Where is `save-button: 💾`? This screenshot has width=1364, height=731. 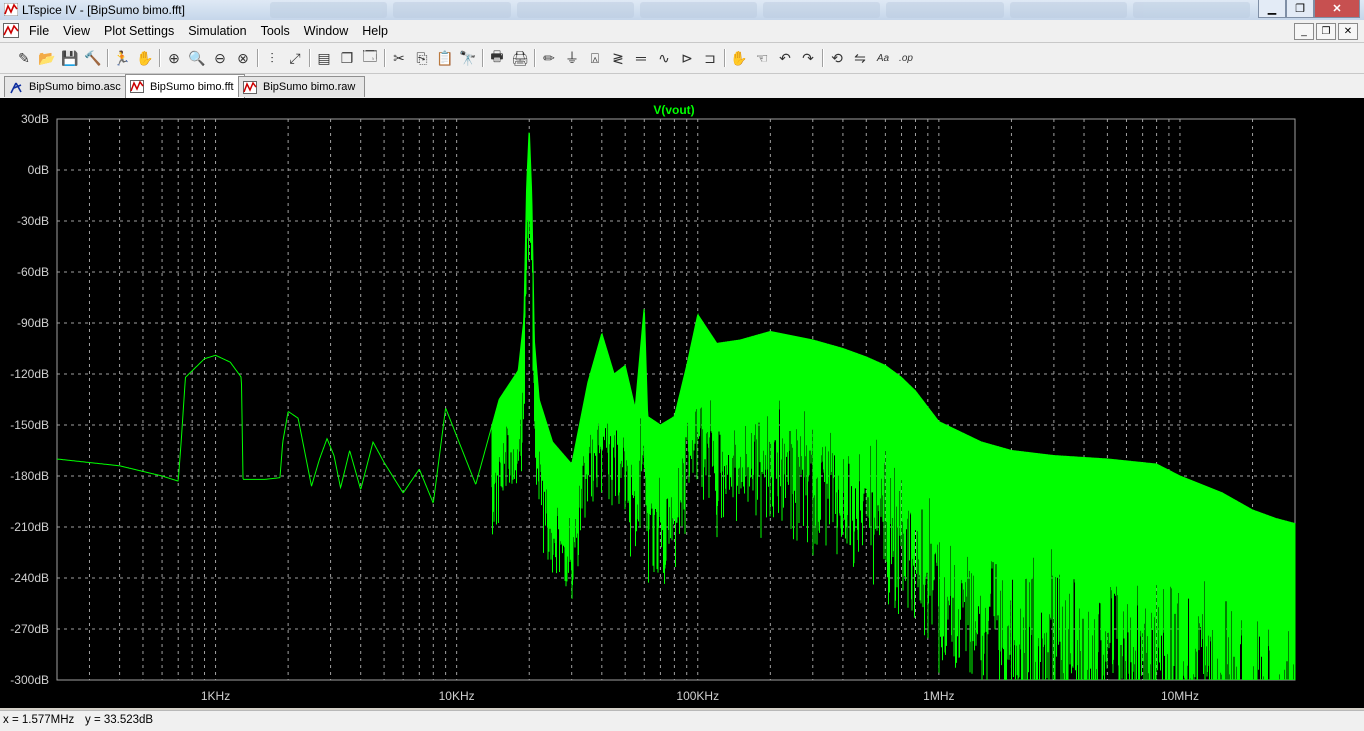 save-button: 💾 is located at coordinates (70, 58).